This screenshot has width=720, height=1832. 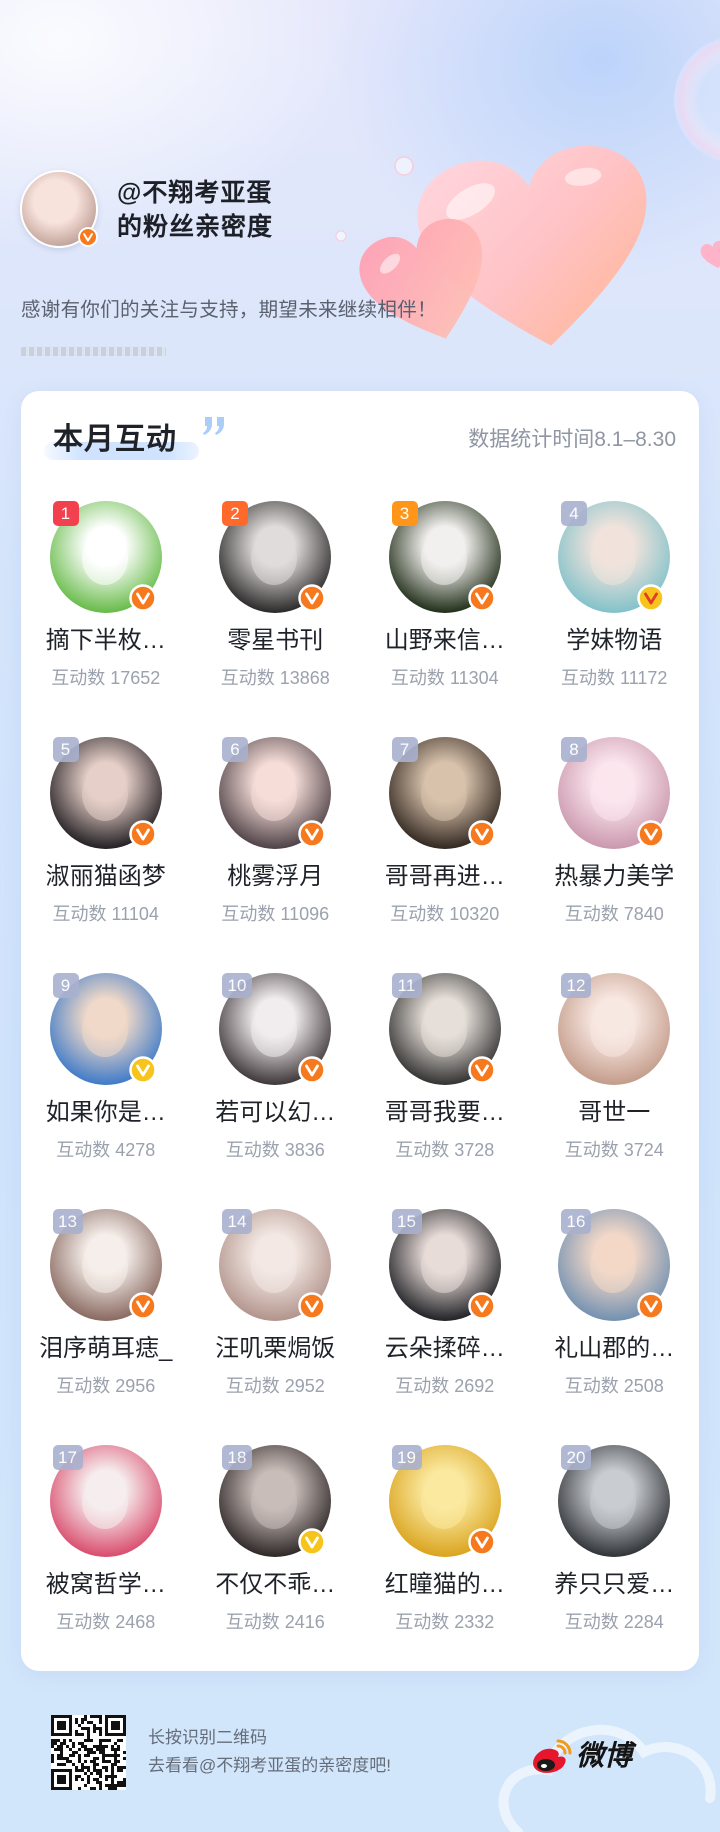 What do you see at coordinates (572, 439) in the screenshot?
I see `statistics-period: 数据统计时间8.1–8.30` at bounding box center [572, 439].